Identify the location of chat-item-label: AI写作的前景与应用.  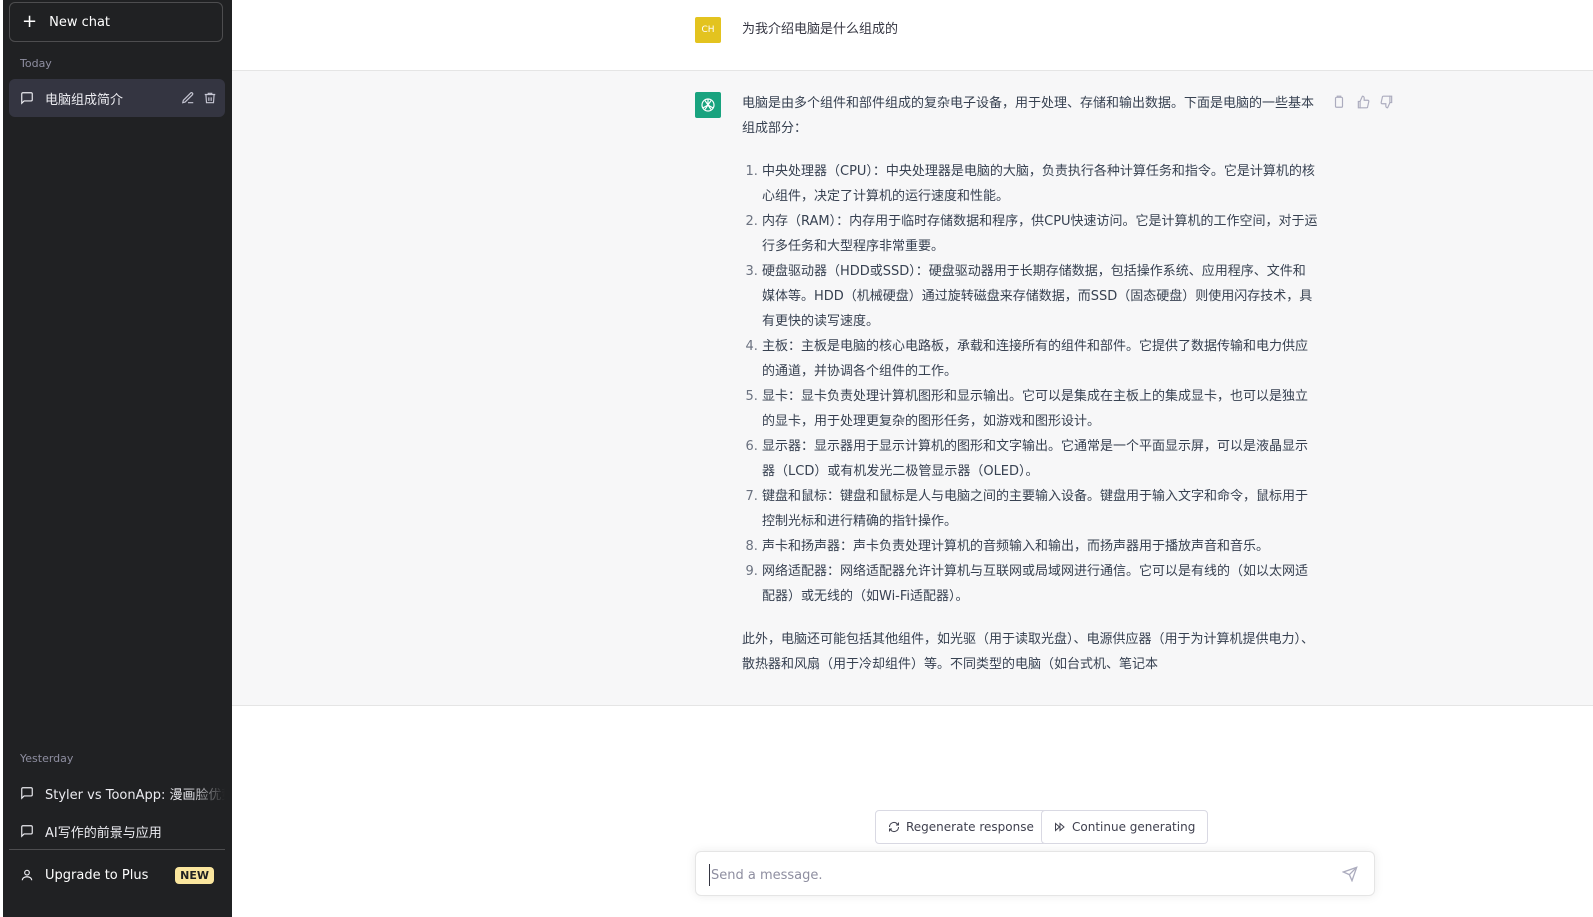
(103, 833).